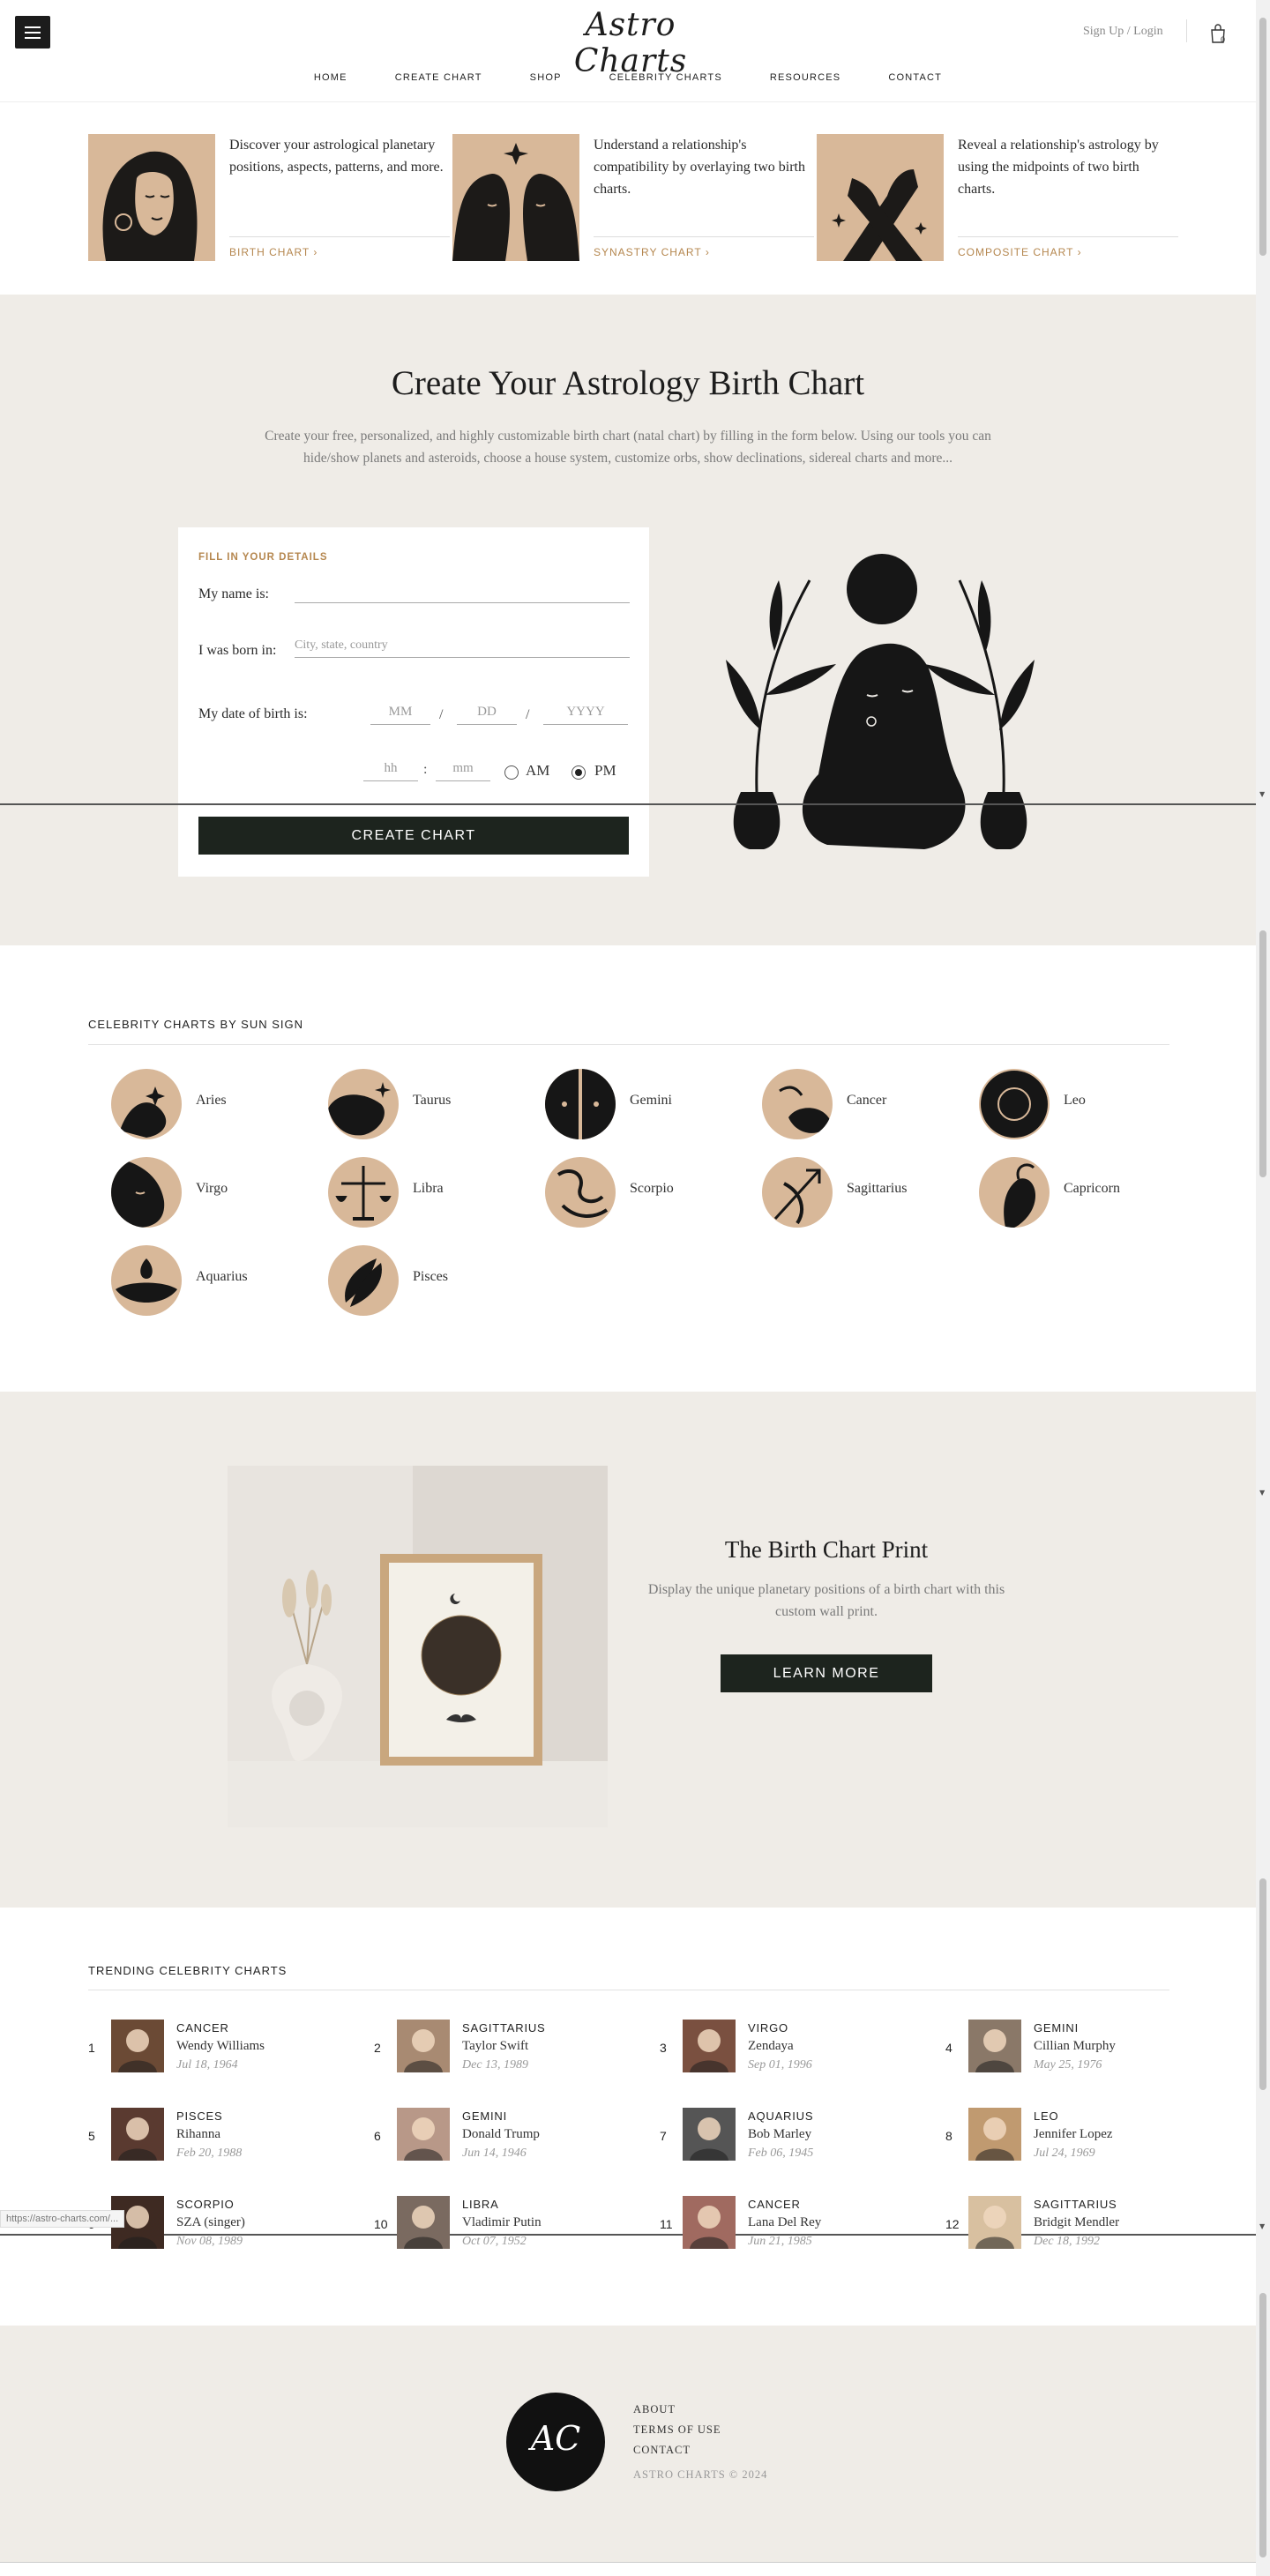 This screenshot has width=1270, height=2576. Describe the element at coordinates (1014, 1104) in the screenshot. I see `leo-icon` at that location.